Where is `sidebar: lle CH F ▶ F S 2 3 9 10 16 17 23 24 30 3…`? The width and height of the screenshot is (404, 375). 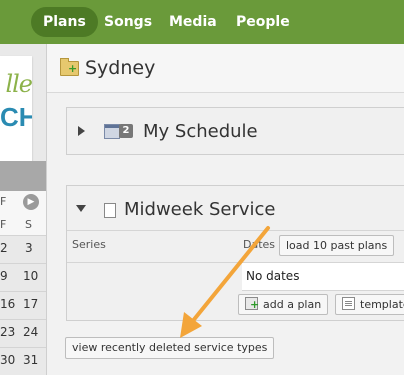
sidebar: lle CH F ▶ F S 2 3 9 10 16 17 23 24 30 3… is located at coordinates (23, 209).